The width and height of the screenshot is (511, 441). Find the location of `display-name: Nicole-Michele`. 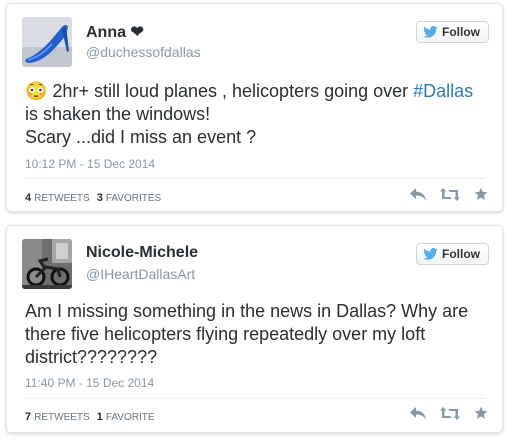

display-name: Nicole-Michele is located at coordinates (142, 253).